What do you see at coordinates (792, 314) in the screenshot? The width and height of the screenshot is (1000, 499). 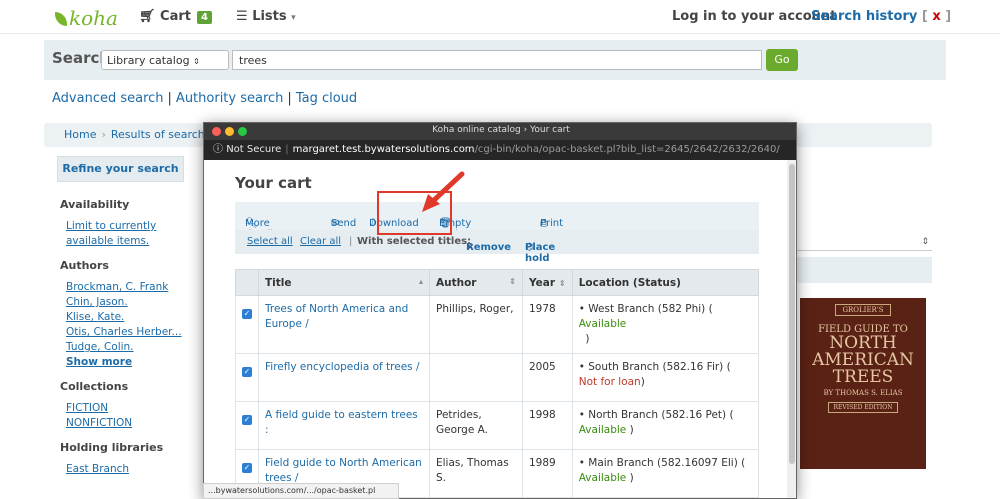 I see `scrollbar-thumb` at bounding box center [792, 314].